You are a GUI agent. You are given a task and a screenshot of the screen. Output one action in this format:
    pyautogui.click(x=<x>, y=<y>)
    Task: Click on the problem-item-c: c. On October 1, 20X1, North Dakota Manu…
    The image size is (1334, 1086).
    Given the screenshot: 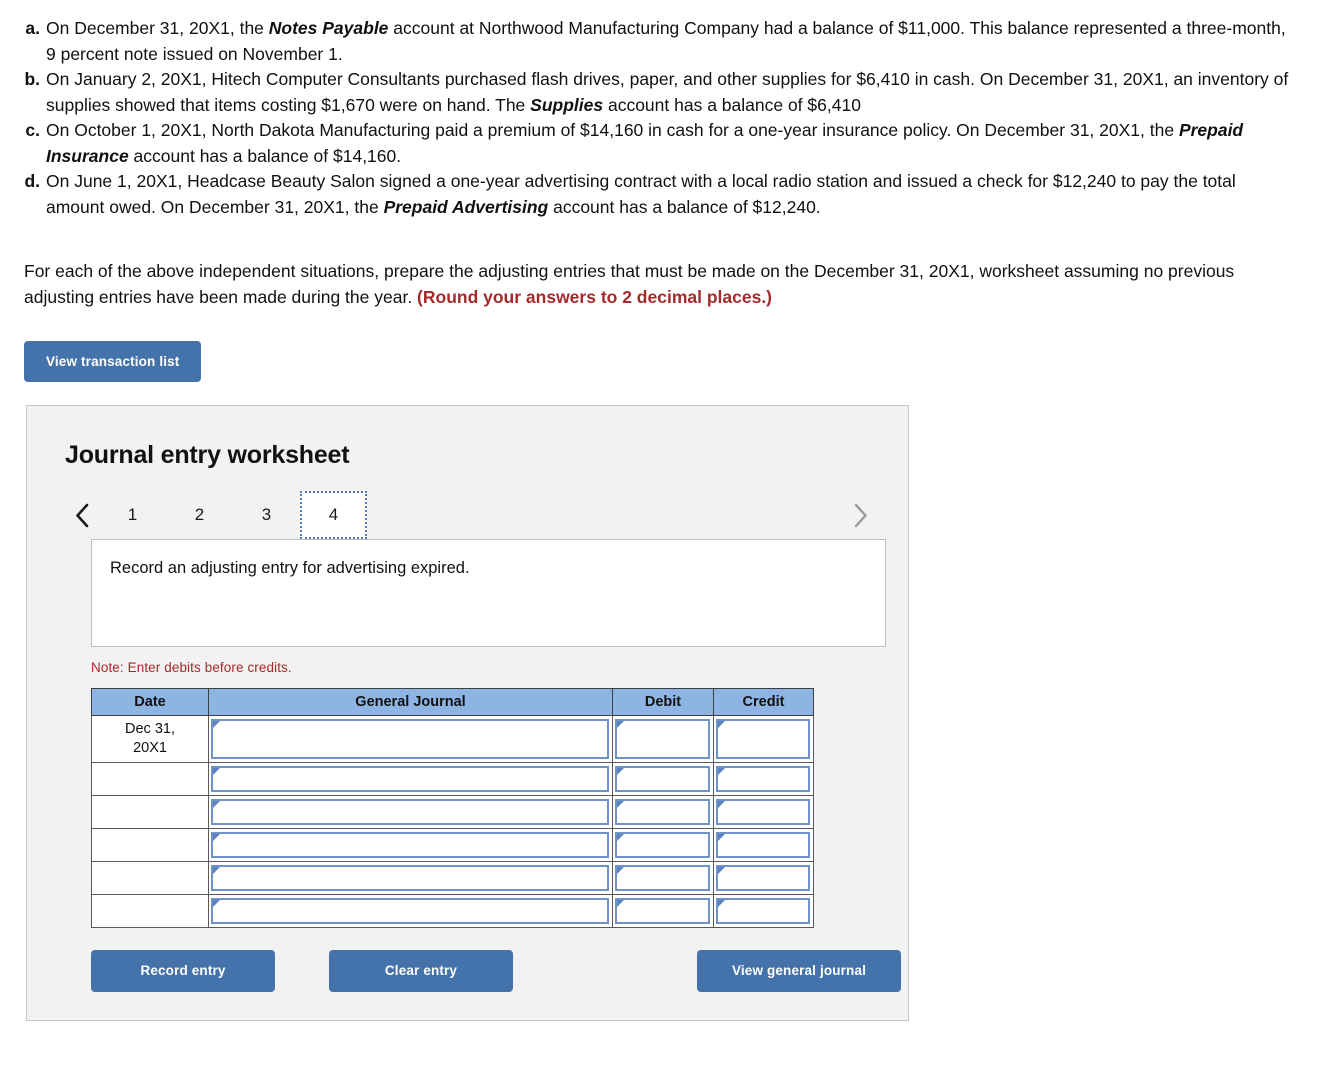 What is the action you would take?
    pyautogui.click(x=659, y=143)
    